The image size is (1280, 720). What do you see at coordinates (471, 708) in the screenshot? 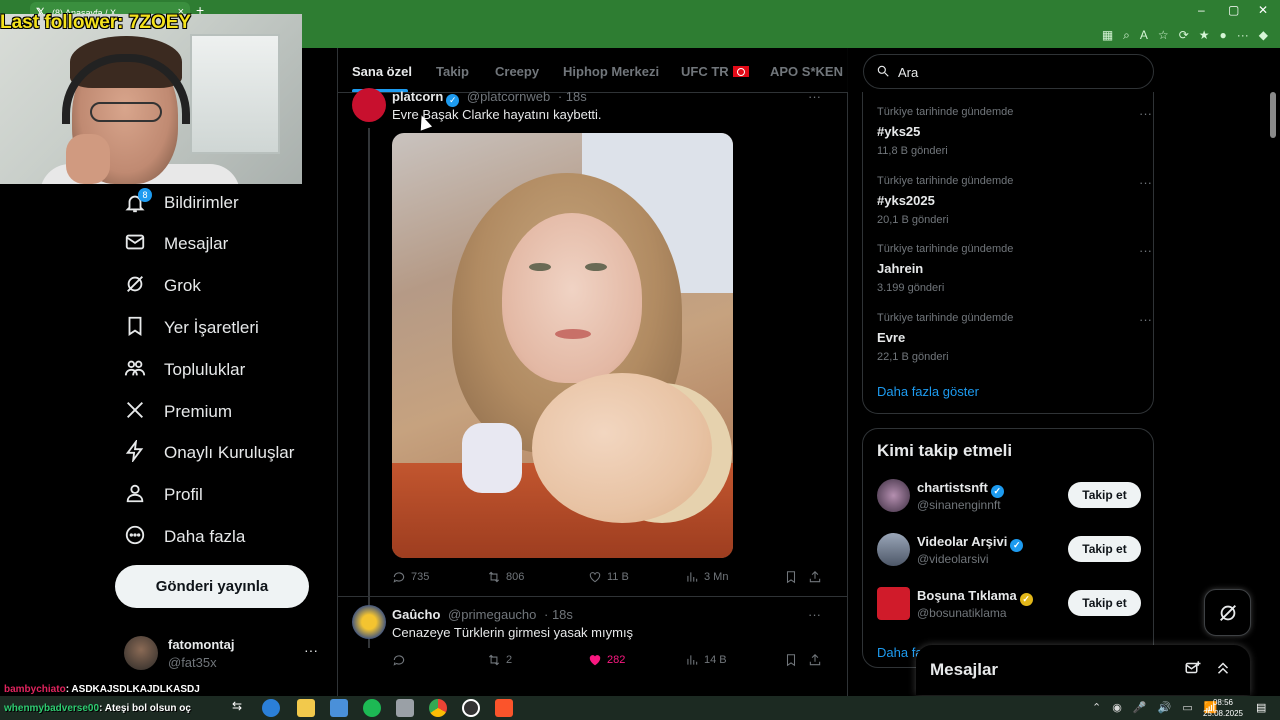
I see `obs-icon` at bounding box center [471, 708].